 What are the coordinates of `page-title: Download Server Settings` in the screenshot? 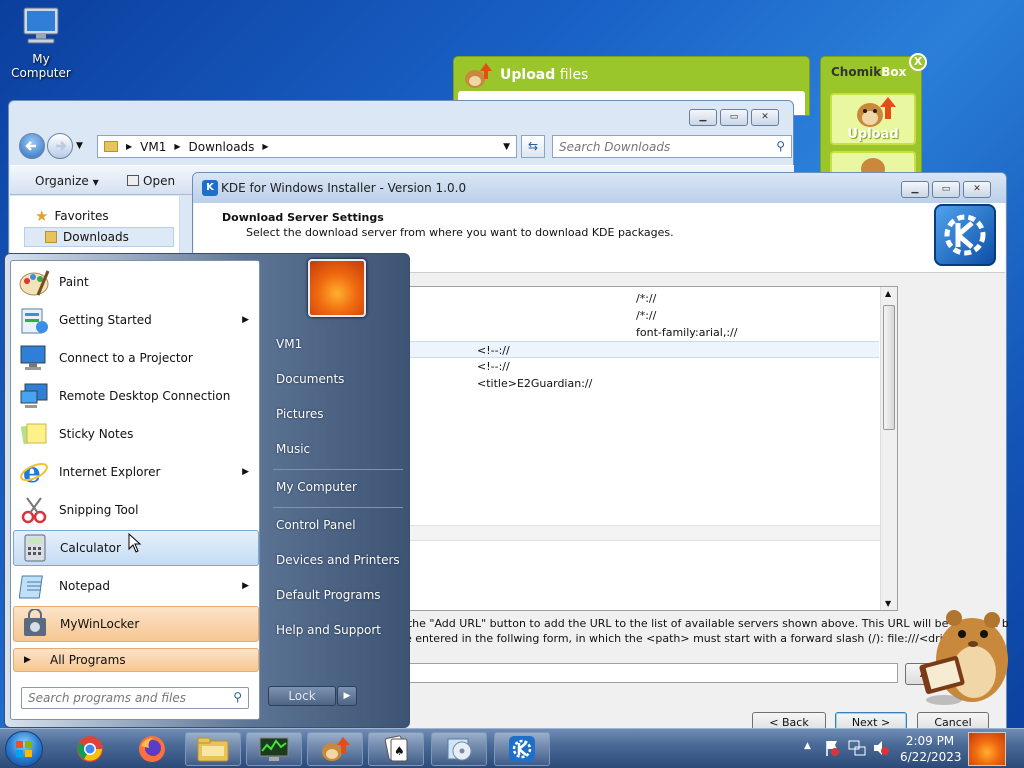 It's located at (303, 217).